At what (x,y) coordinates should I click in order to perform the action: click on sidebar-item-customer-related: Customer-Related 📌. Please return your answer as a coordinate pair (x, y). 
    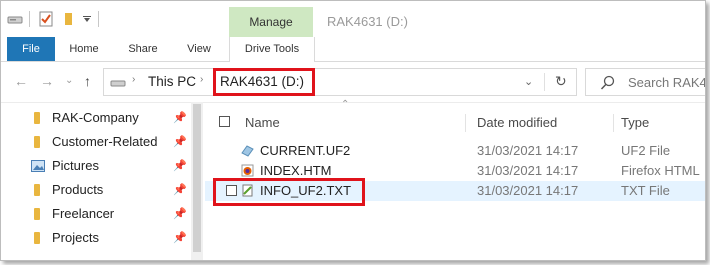
    Looking at the image, I should click on (96, 142).